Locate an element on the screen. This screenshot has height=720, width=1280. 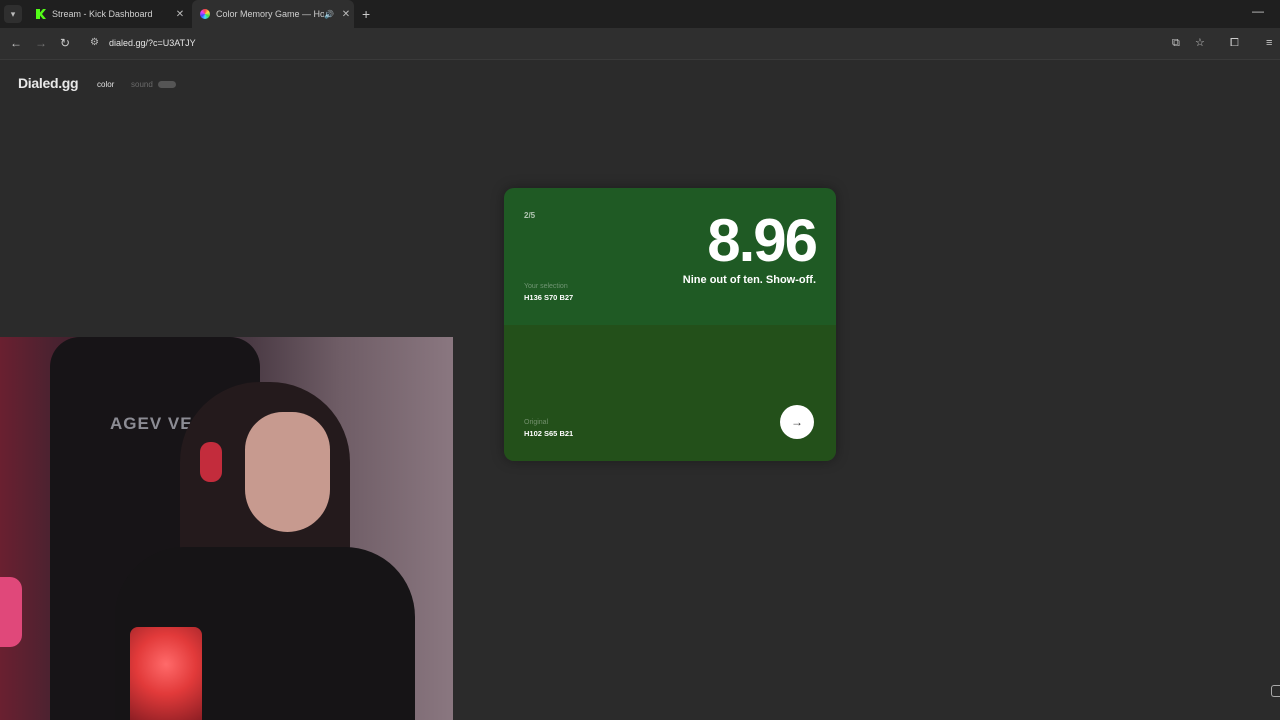
tab-title: Color Memory Game — Ho is located at coordinates (270, 14).